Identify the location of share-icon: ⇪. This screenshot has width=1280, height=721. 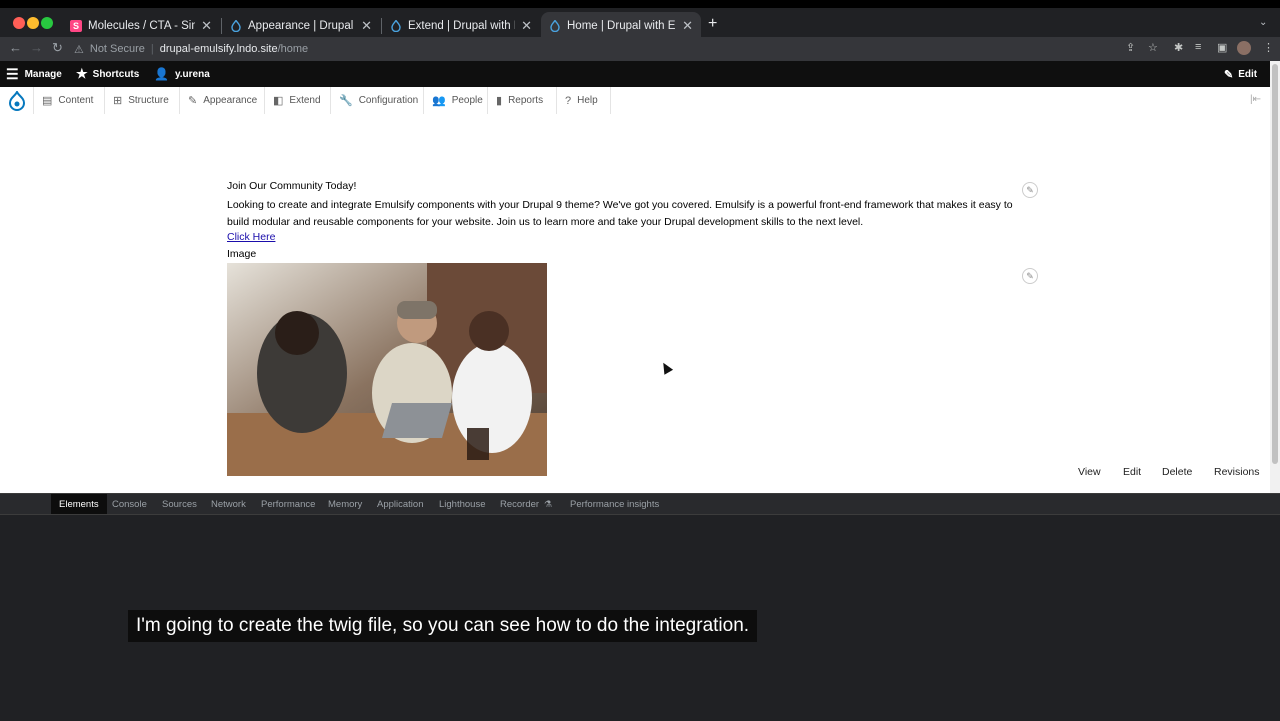
(1130, 47).